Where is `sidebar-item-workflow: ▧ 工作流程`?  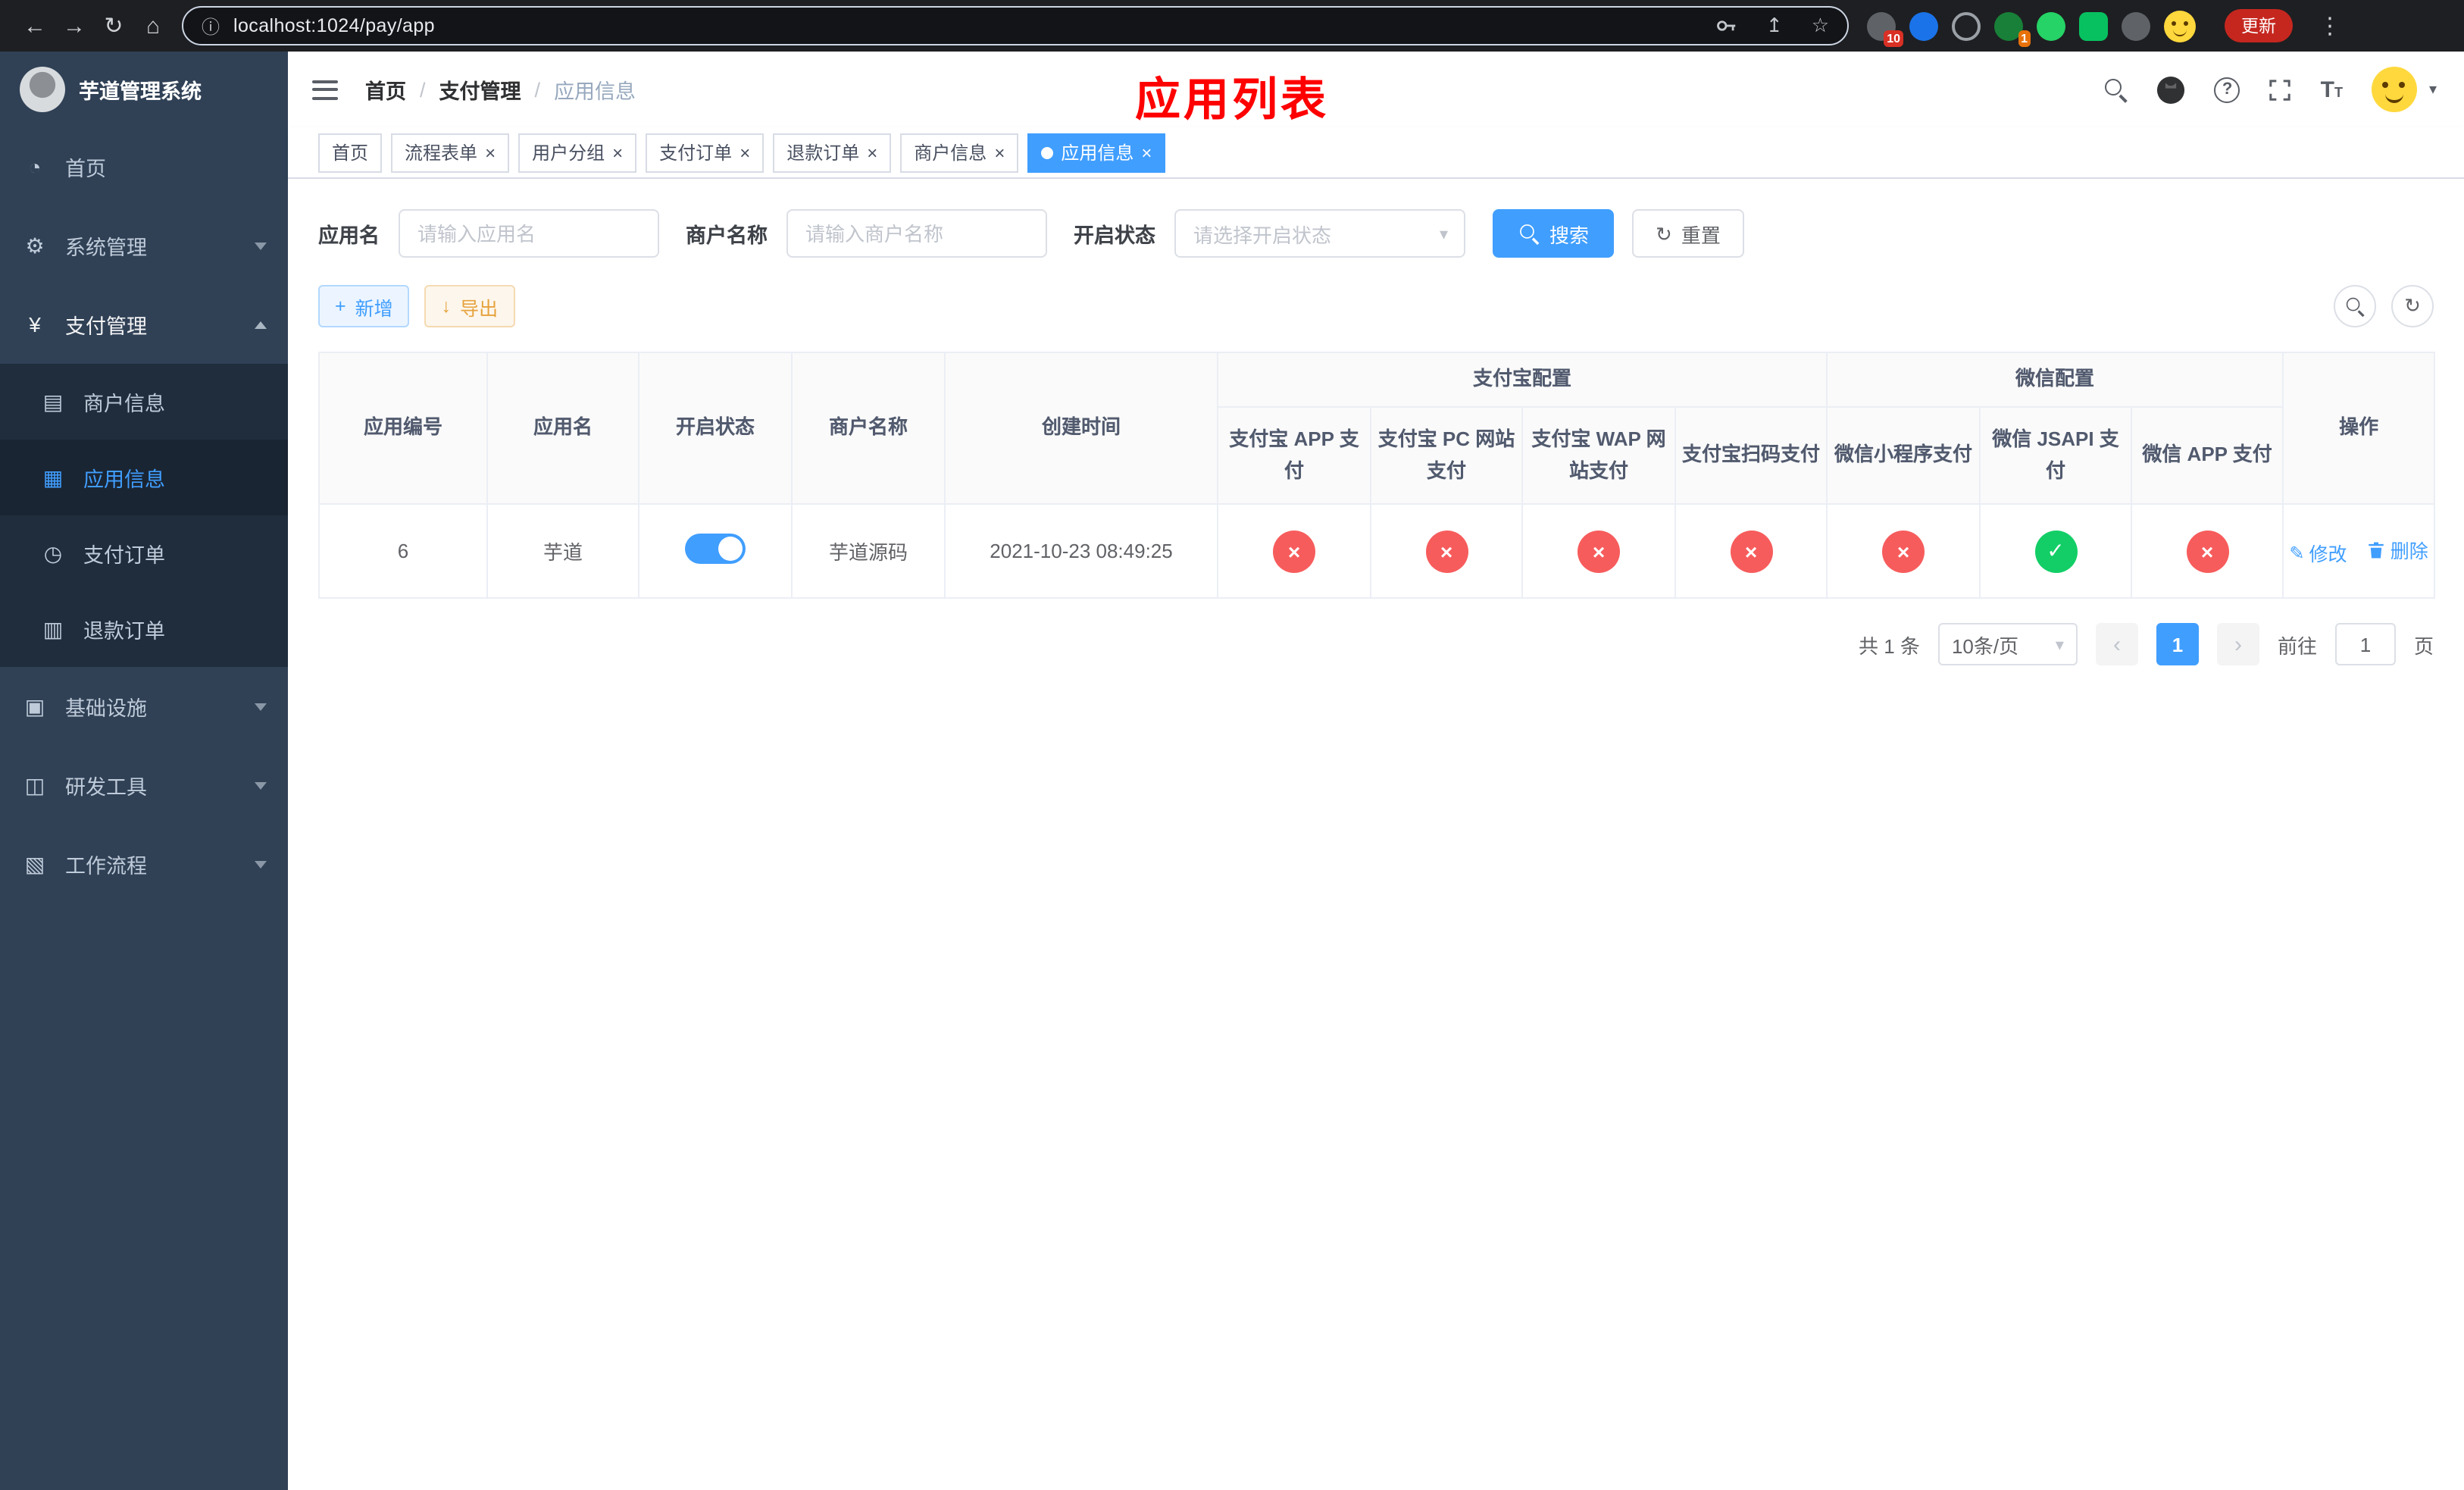 sidebar-item-workflow: ▧ 工作流程 is located at coordinates (144, 864).